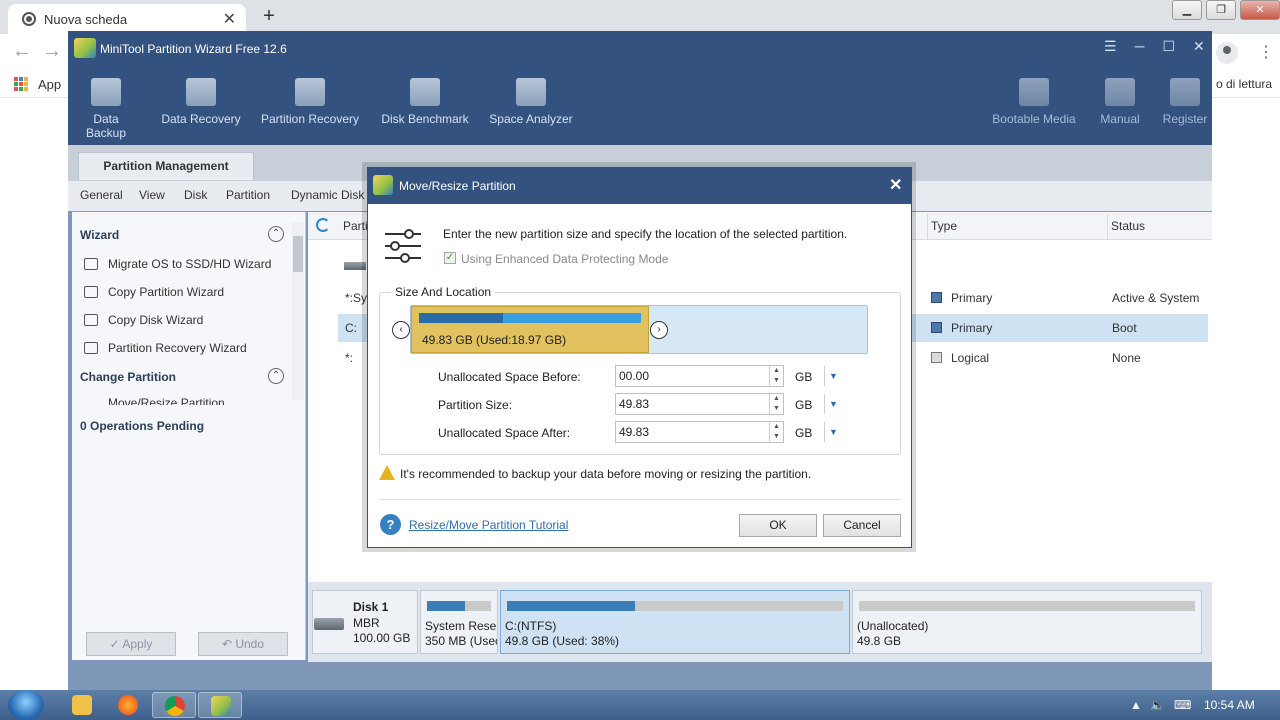  I want to click on wizard-migrate-os: Migrate OS to SSD/HD Wizard, so click(189, 264).